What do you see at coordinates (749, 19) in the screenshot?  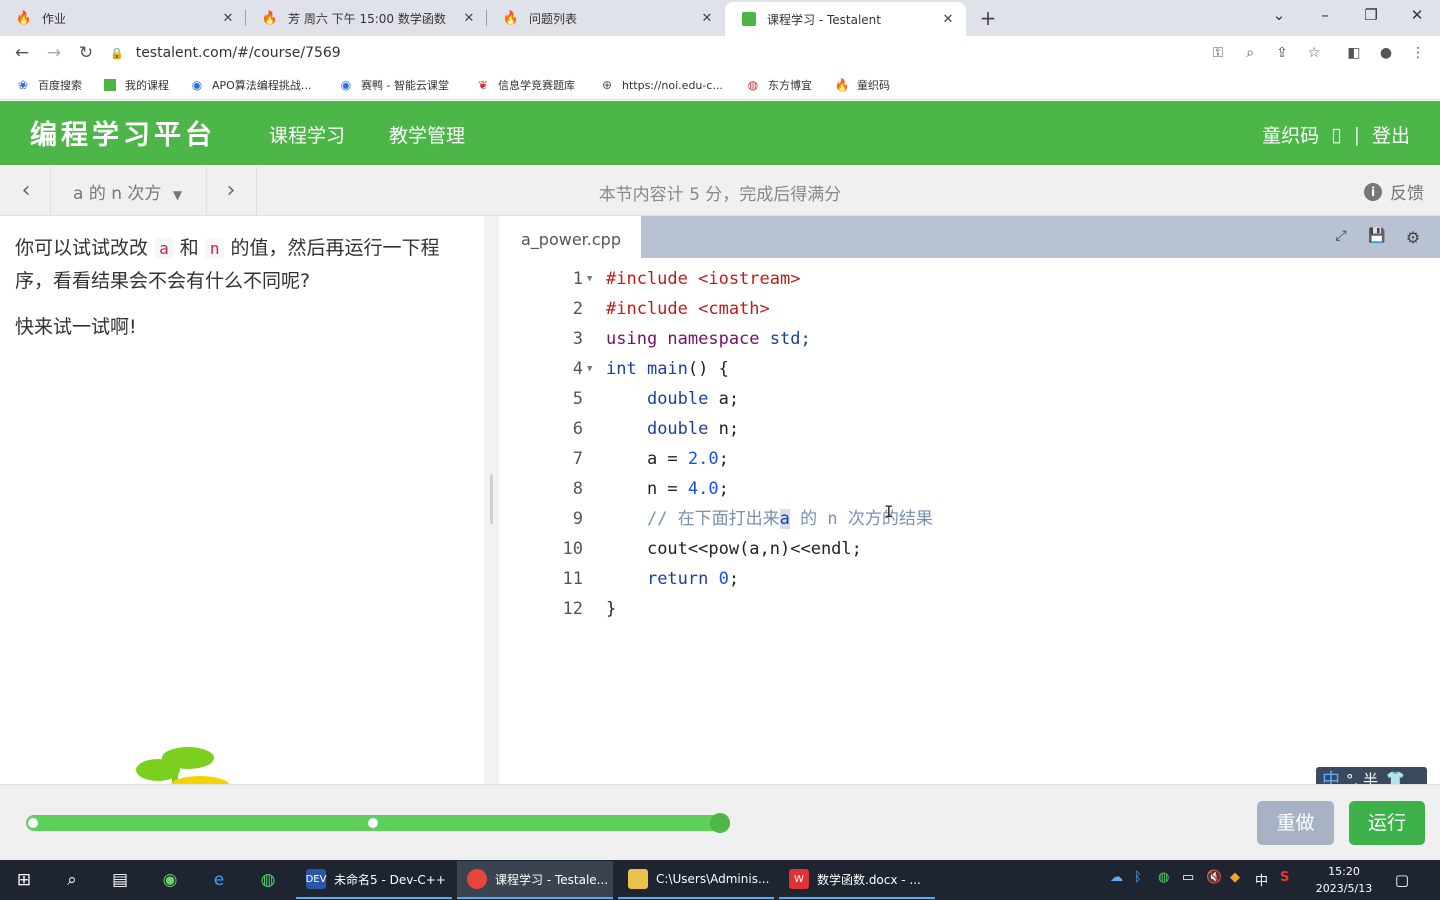 I see `green-square-icon` at bounding box center [749, 19].